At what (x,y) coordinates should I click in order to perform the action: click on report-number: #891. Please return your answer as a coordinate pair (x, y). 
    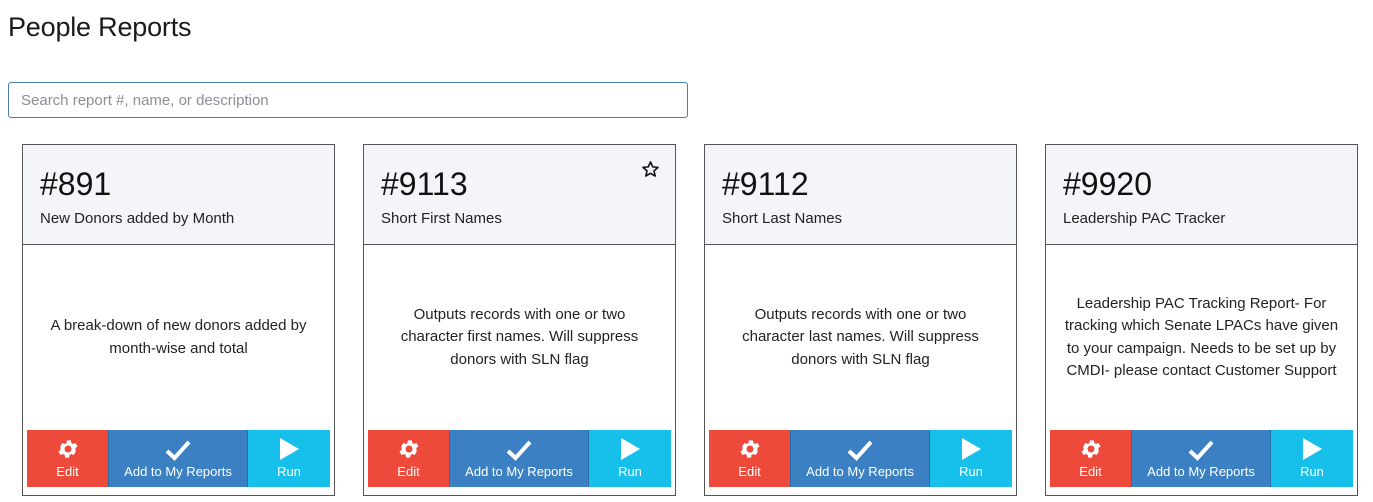
    Looking at the image, I should click on (76, 184).